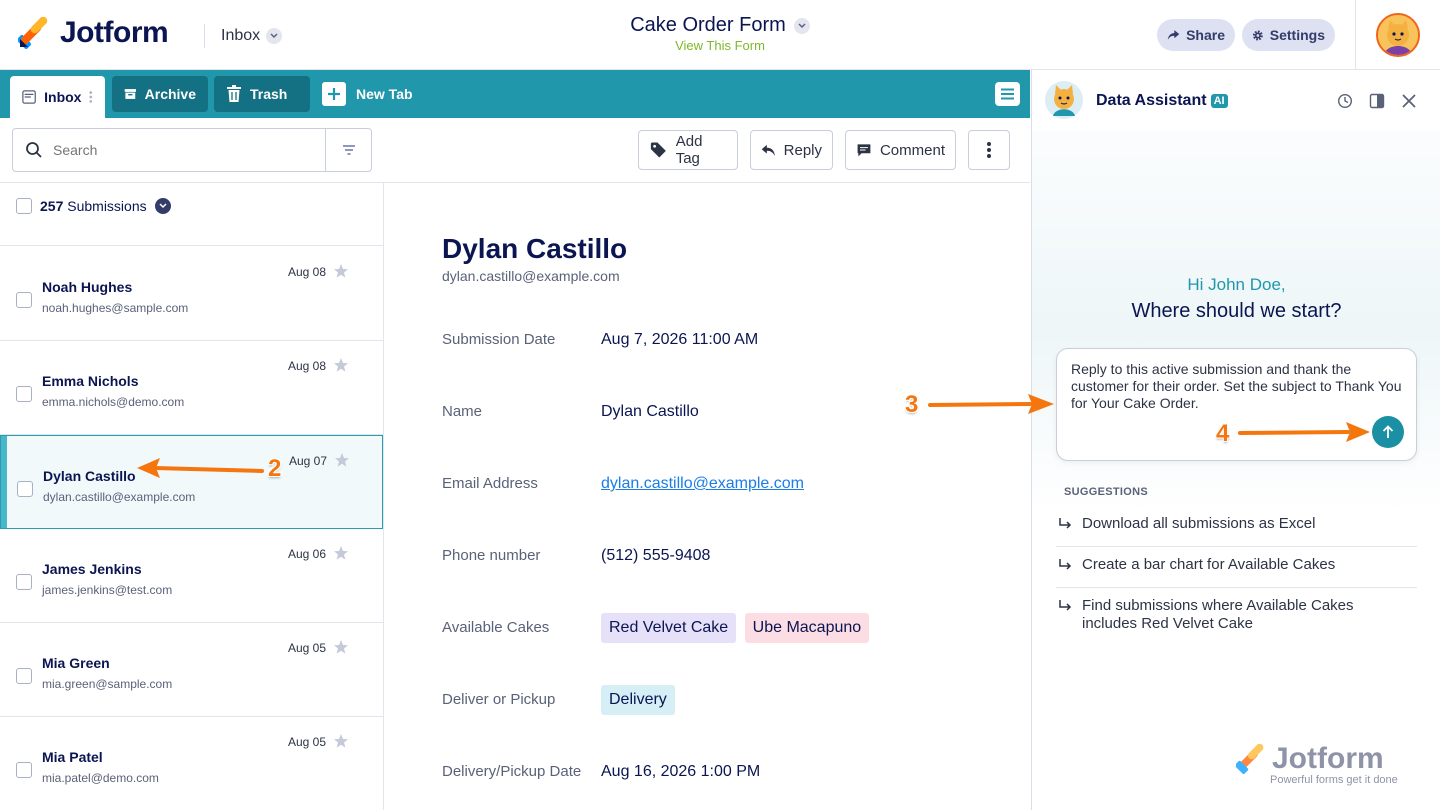  I want to click on list-item-name: Mia Green, so click(76, 663).